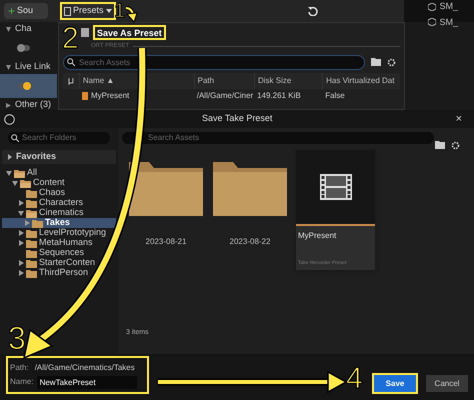 The height and width of the screenshot is (400, 474). What do you see at coordinates (59, 243) in the screenshot?
I see `folder-tree-item: MetaHumans` at bounding box center [59, 243].